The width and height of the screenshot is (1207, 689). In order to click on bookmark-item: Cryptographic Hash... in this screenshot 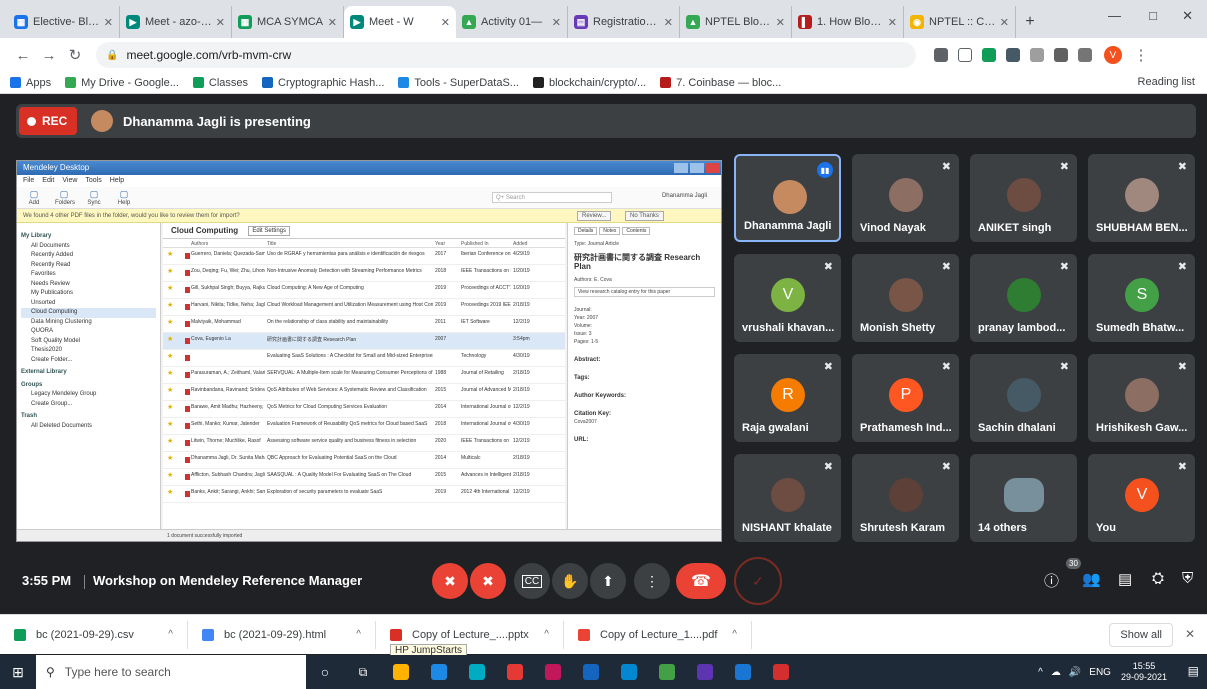, I will do `click(323, 83)`.